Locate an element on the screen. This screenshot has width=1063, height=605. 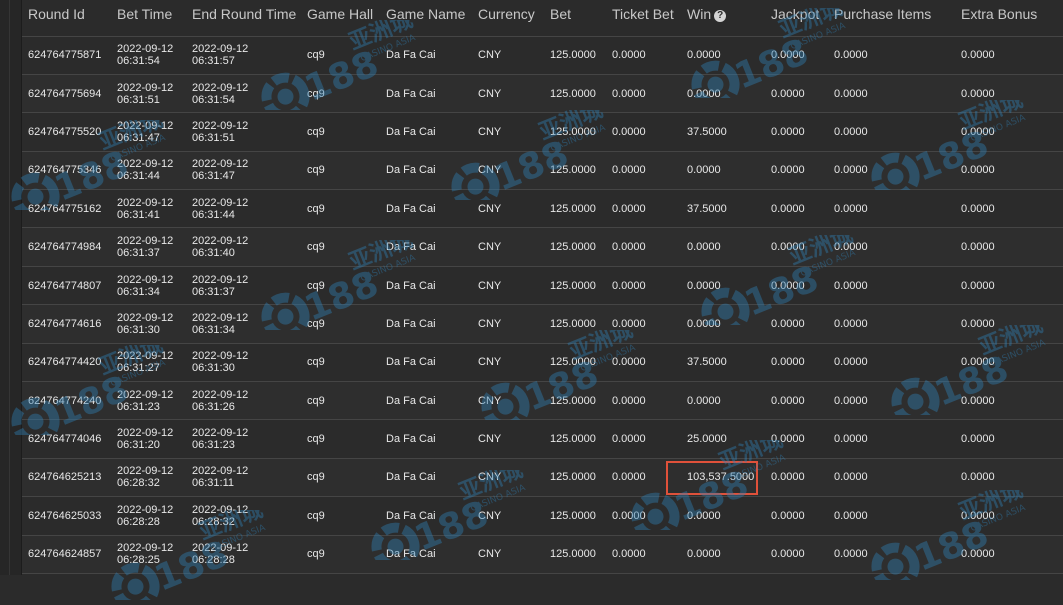
question-circle-icon: ? is located at coordinates (720, 16).